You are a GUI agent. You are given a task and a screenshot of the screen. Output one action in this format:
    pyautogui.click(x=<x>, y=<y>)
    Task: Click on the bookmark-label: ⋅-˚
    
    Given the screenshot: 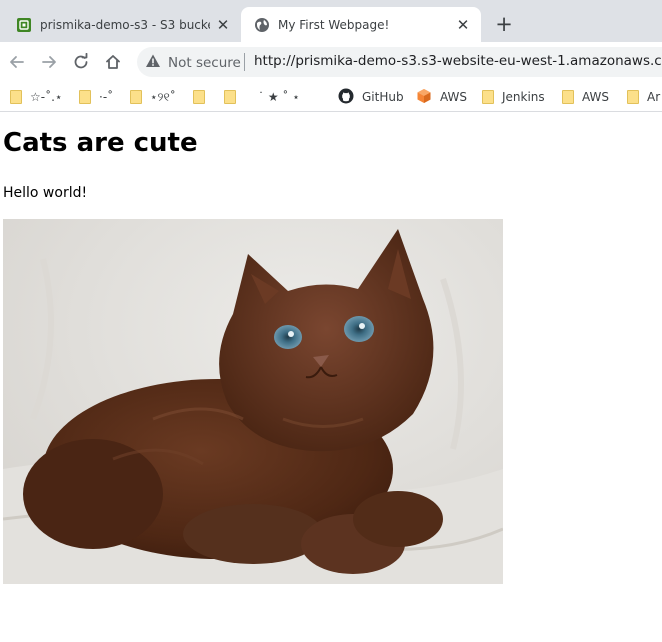 What is the action you would take?
    pyautogui.click(x=106, y=97)
    